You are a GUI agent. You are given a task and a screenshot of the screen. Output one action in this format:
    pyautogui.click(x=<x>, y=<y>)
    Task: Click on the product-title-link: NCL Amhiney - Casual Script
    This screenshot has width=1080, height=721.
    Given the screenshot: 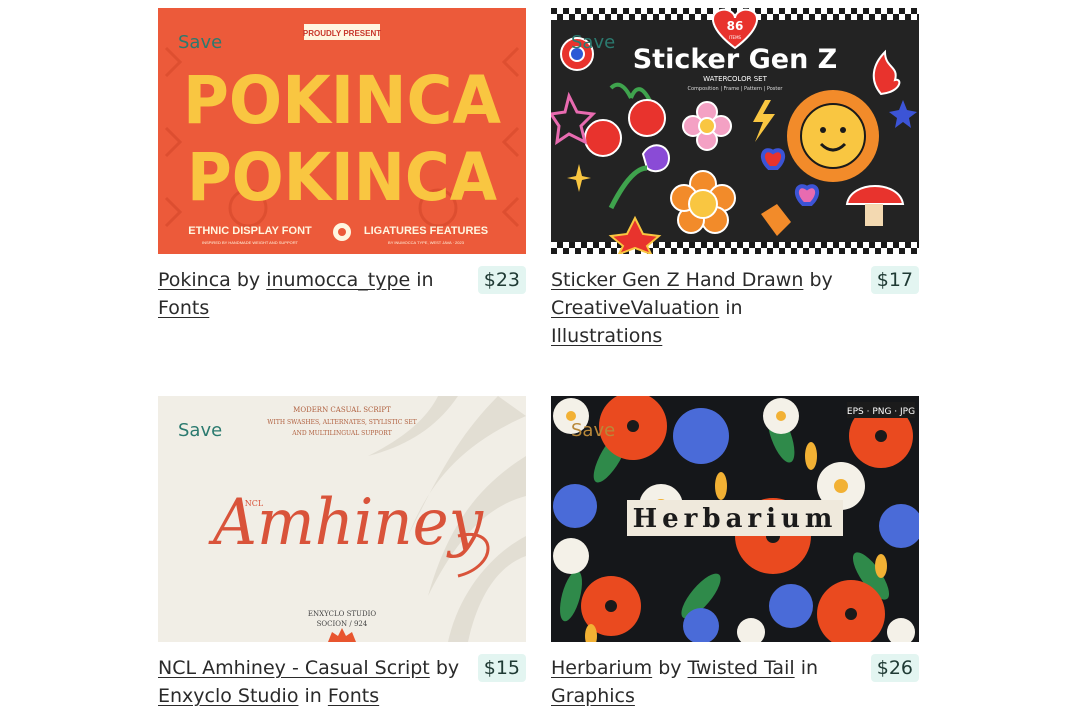 What is the action you would take?
    pyautogui.click(x=294, y=668)
    